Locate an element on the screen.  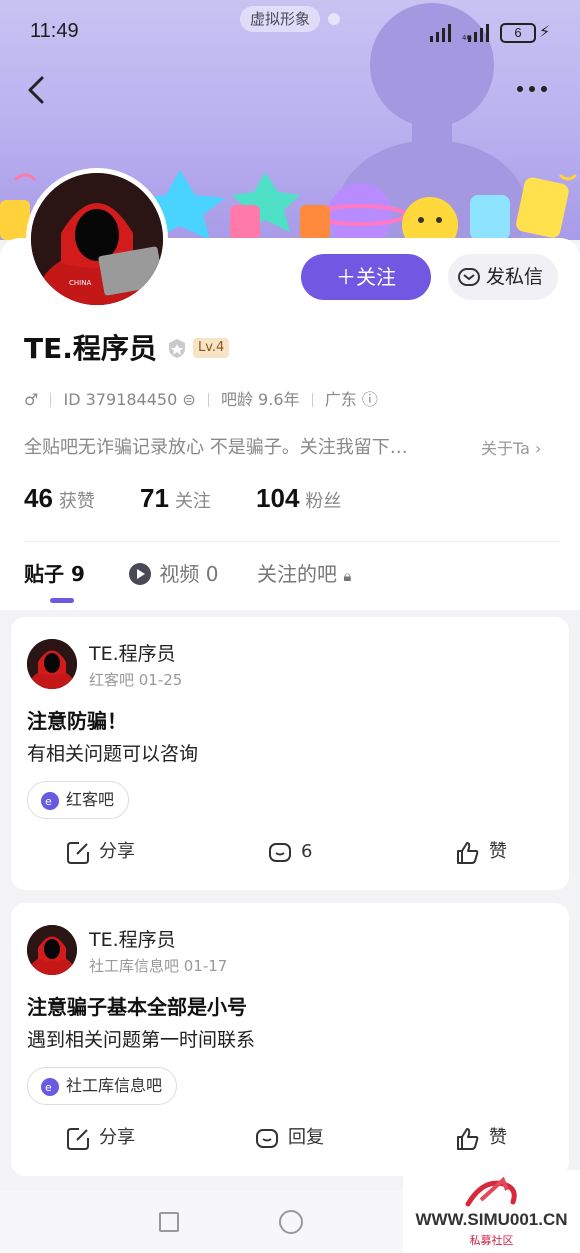
virtual-avatar-pill: 虚拟形象 is located at coordinates (280, 19).